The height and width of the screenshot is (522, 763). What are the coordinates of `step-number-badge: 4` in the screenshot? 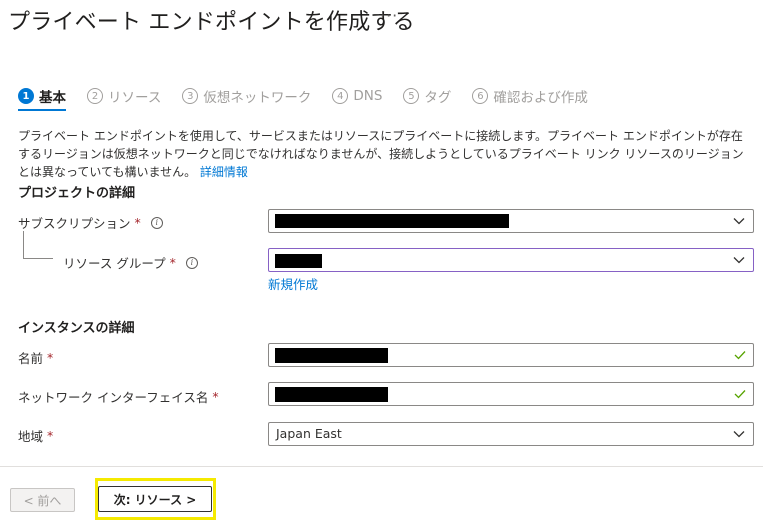 It's located at (340, 96).